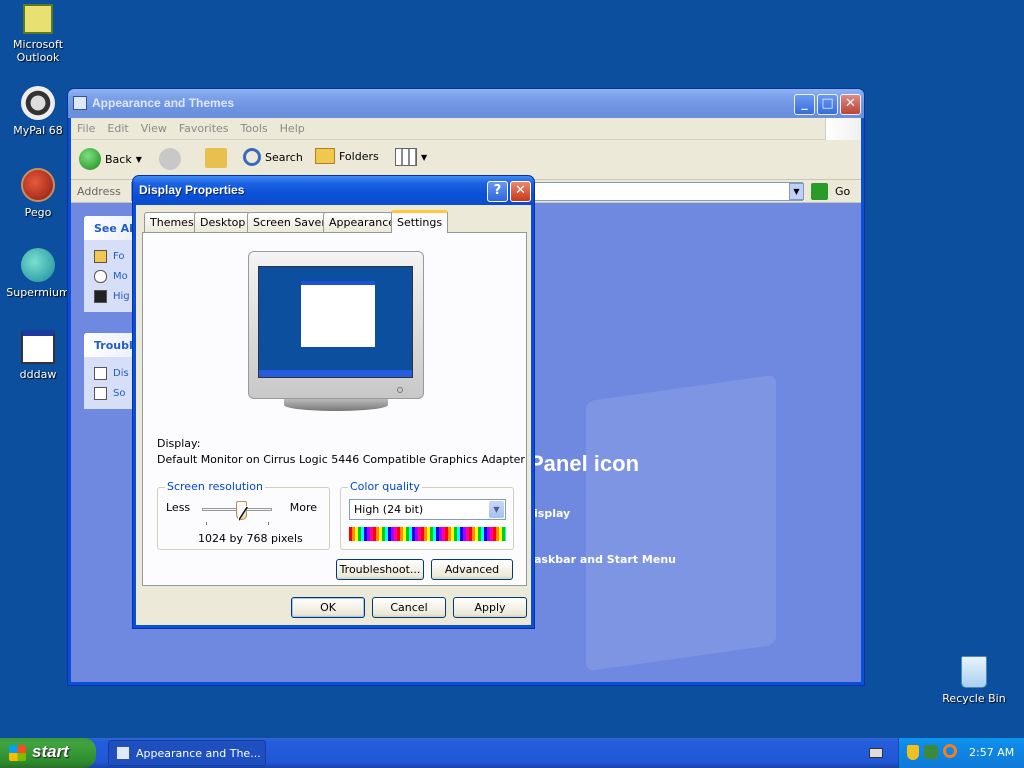 The width and height of the screenshot is (1024, 768). What do you see at coordinates (490, 607) in the screenshot?
I see `apply-button: Apply` at bounding box center [490, 607].